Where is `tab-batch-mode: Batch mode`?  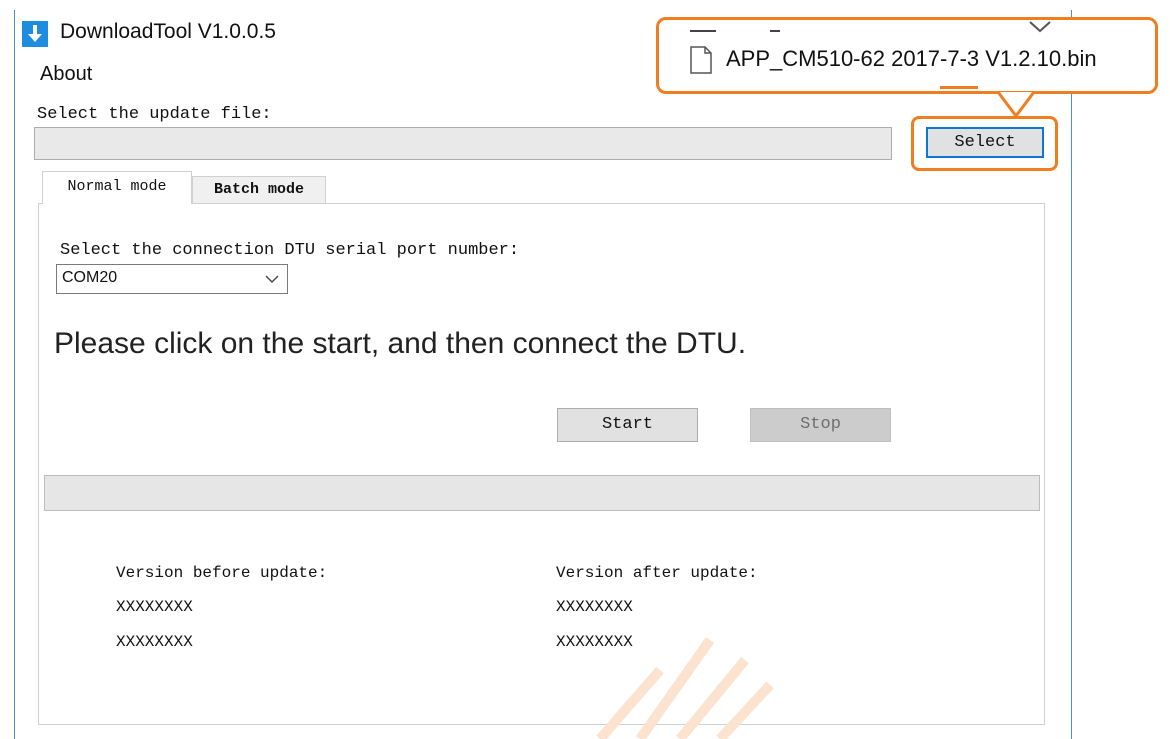 tab-batch-mode: Batch mode is located at coordinates (259, 190).